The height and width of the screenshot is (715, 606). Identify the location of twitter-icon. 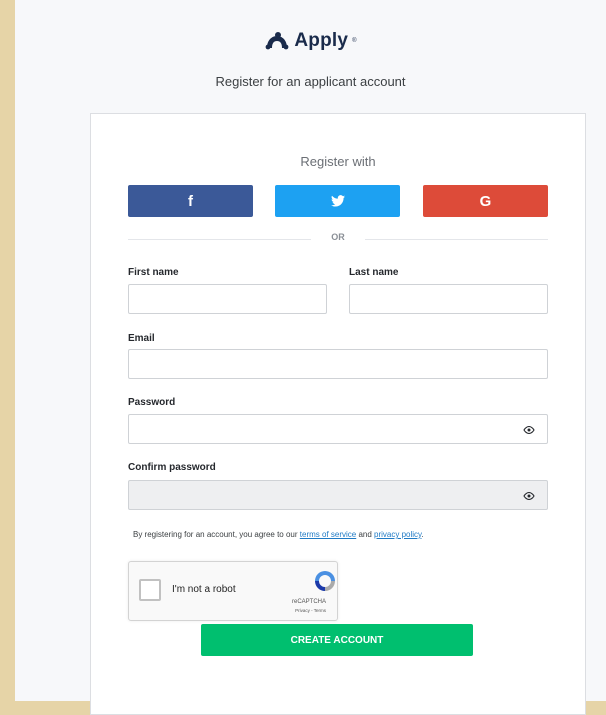
(337, 201).